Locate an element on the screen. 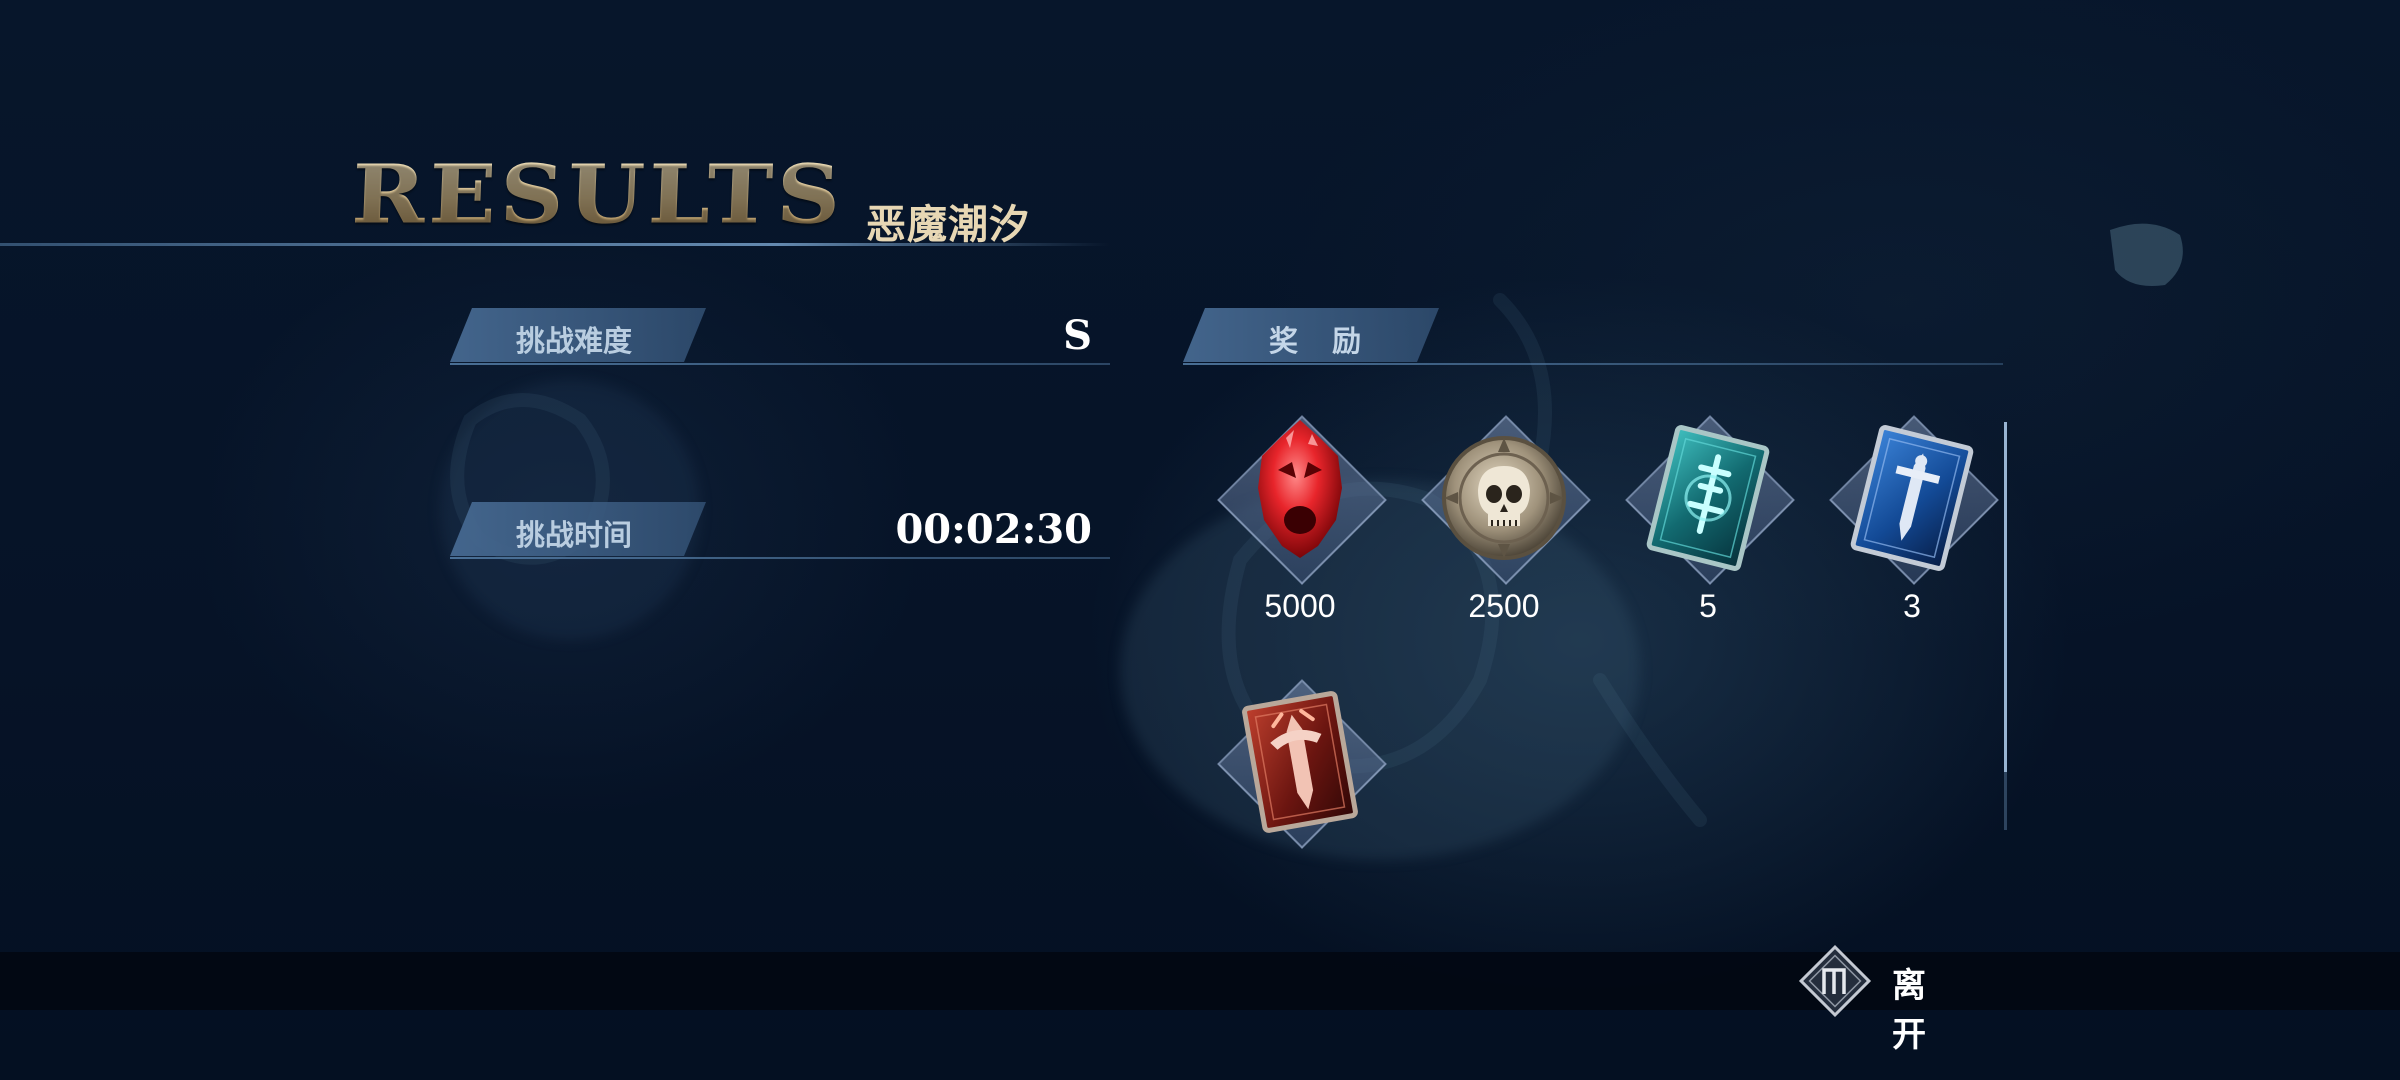 This screenshot has height=1080, width=2400. results-title: RESULTS is located at coordinates (598, 194).